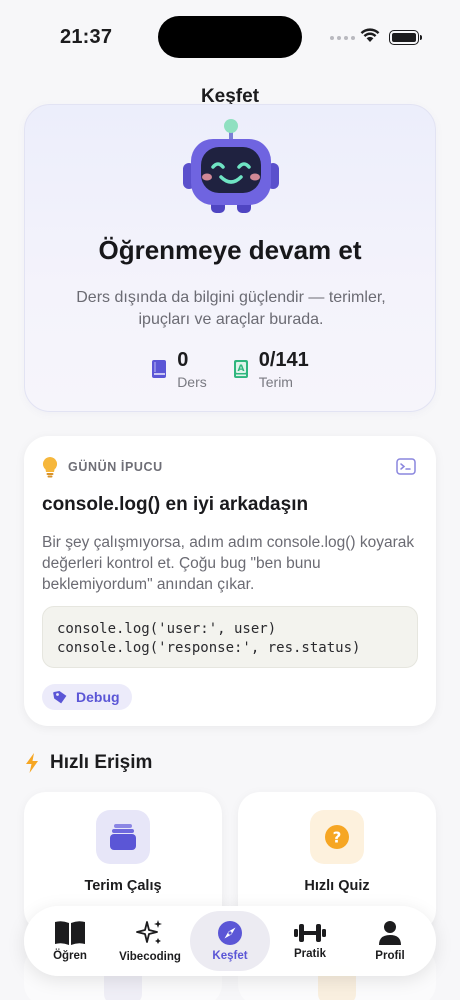 The height and width of the screenshot is (1000, 460). Describe the element at coordinates (390, 933) in the screenshot. I see `person-icon` at that location.